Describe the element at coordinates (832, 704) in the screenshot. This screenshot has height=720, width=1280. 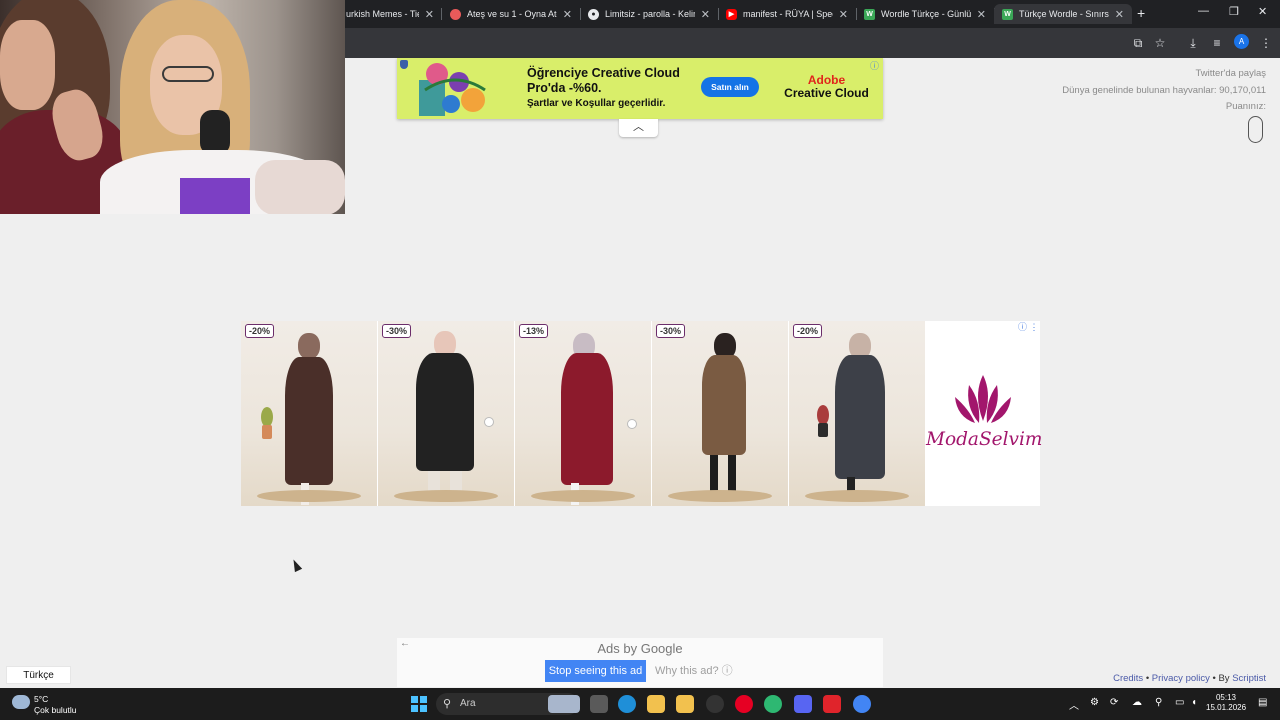
I see `media-app-icon` at that location.